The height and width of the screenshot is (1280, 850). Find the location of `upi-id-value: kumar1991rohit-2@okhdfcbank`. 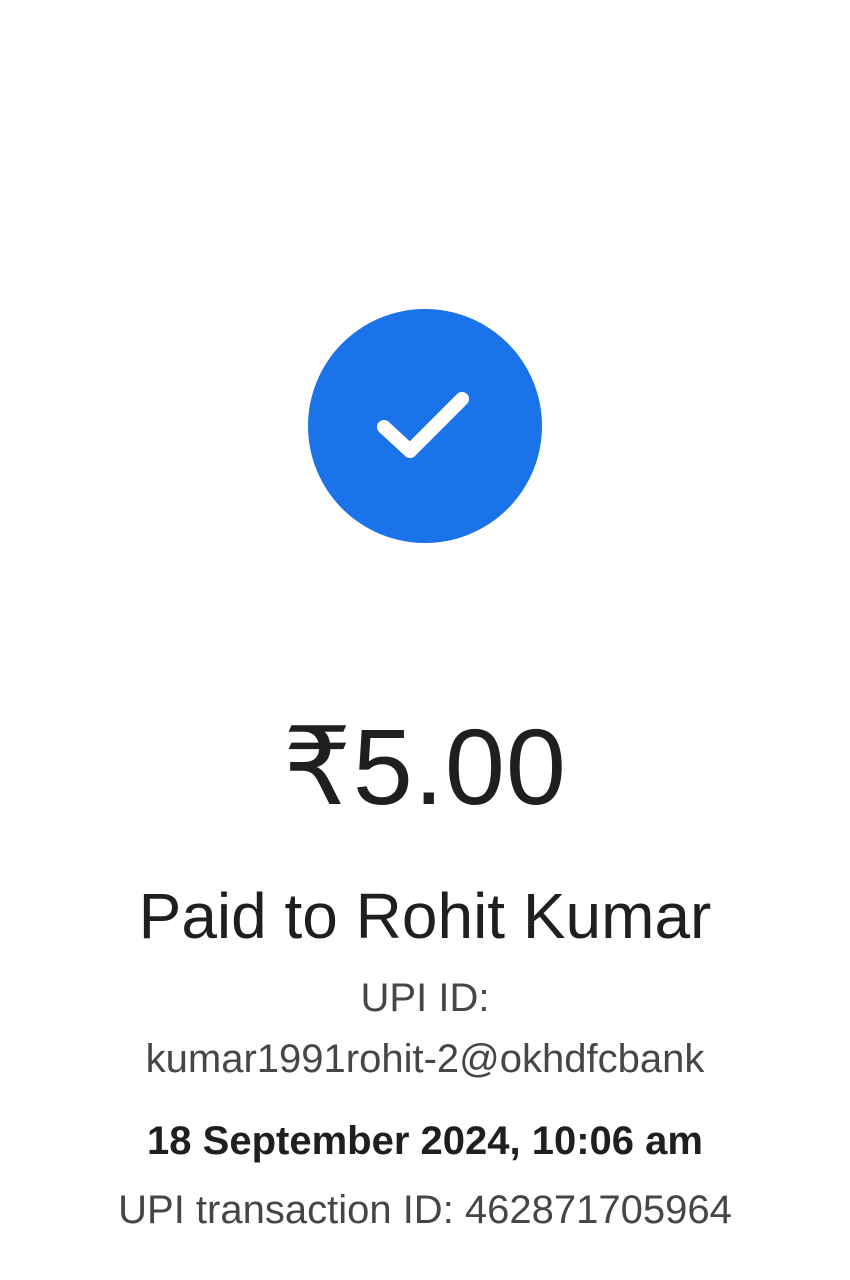

upi-id-value: kumar1991rohit-2@okhdfcbank is located at coordinates (425, 1059).